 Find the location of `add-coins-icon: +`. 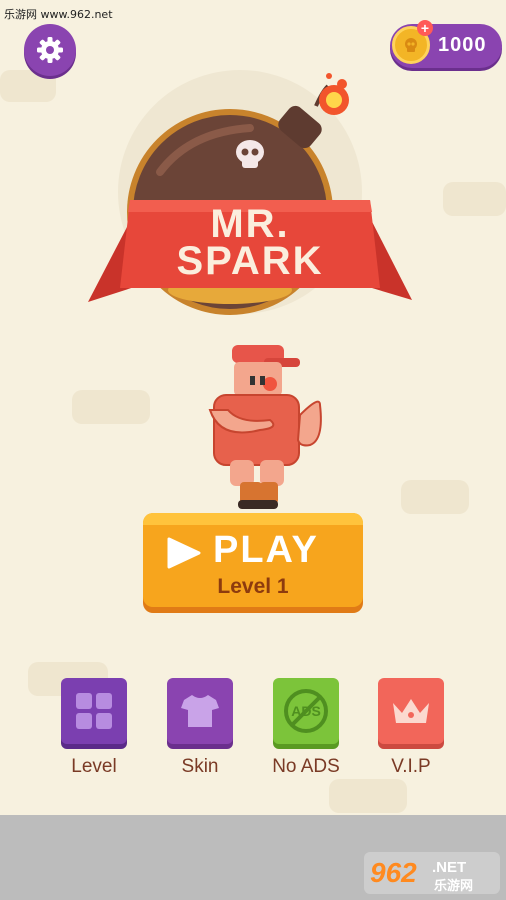

add-coins-icon: + is located at coordinates (425, 28).